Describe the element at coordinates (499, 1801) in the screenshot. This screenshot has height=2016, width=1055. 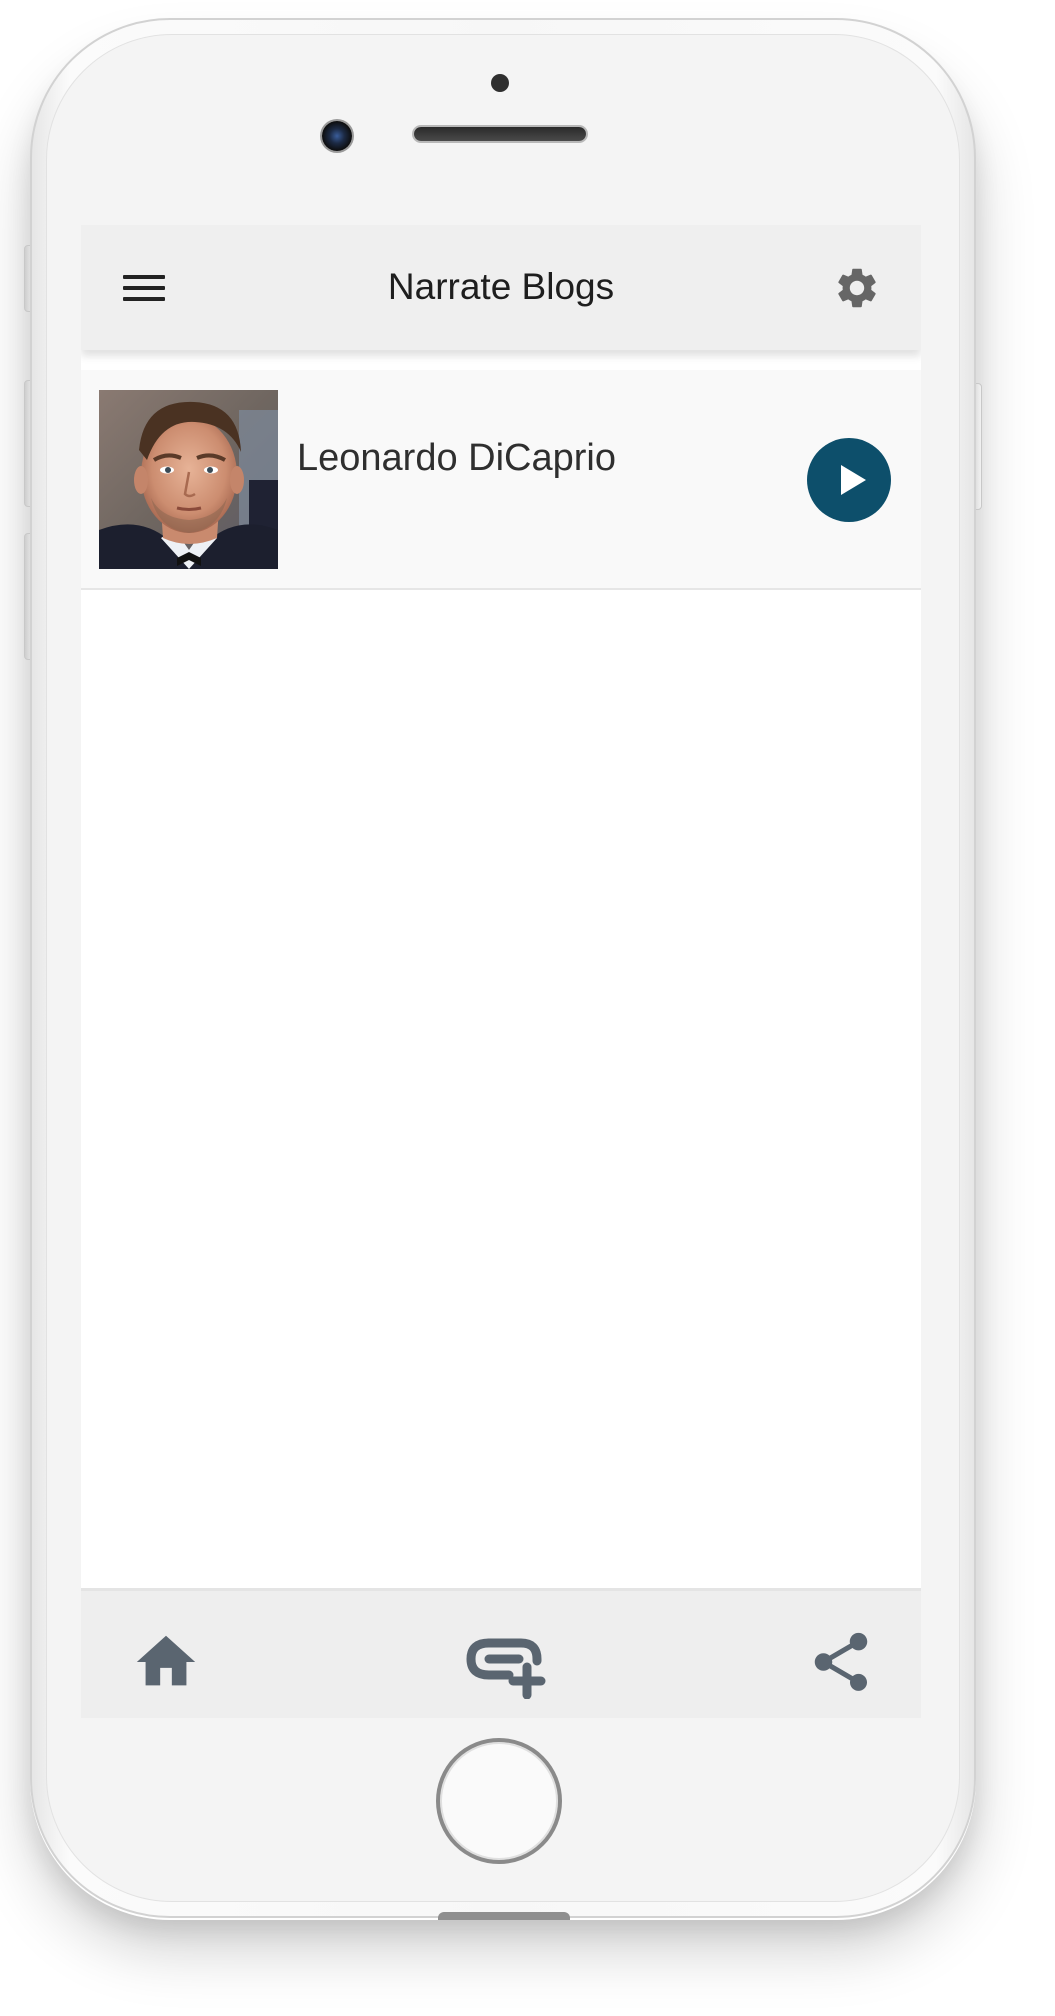
I see `device-home-button` at that location.